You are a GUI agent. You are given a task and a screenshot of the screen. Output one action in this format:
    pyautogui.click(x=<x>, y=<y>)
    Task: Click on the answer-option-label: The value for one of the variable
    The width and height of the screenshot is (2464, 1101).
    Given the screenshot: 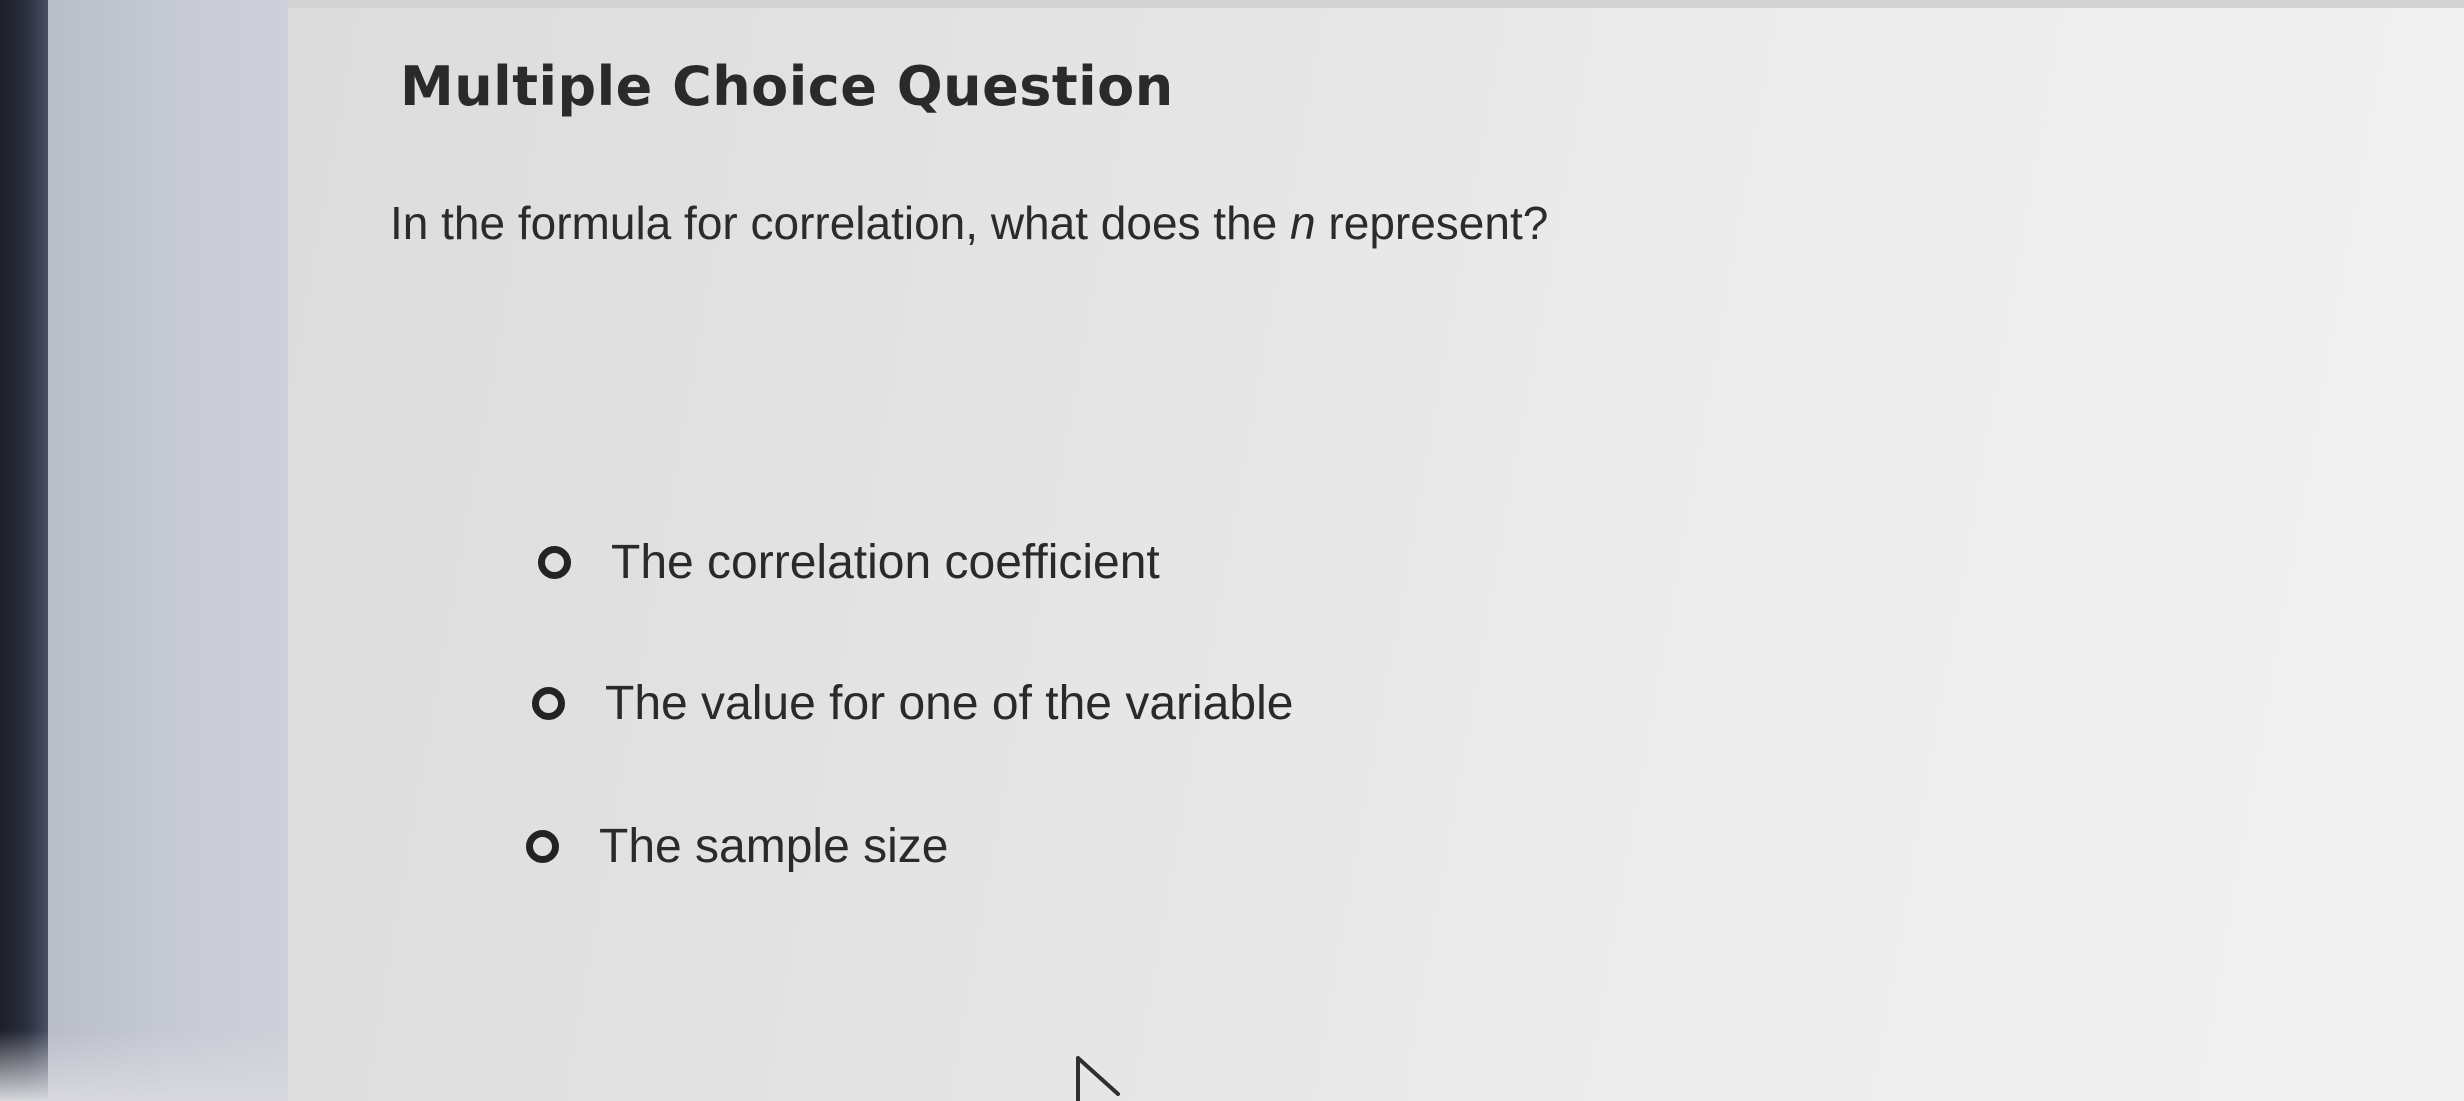 What is the action you would take?
    pyautogui.click(x=949, y=703)
    